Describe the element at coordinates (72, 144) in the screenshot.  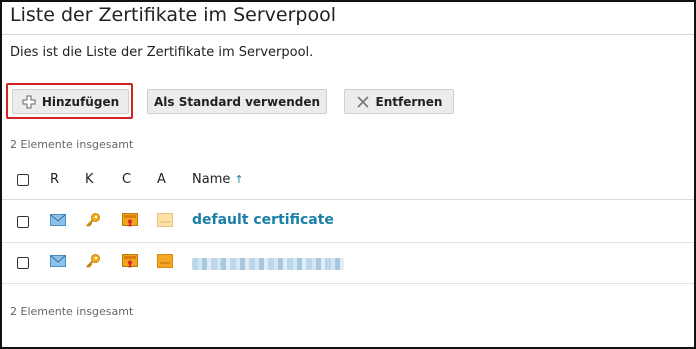
I see `item-count-top: 2 Elemente insgesamt` at that location.